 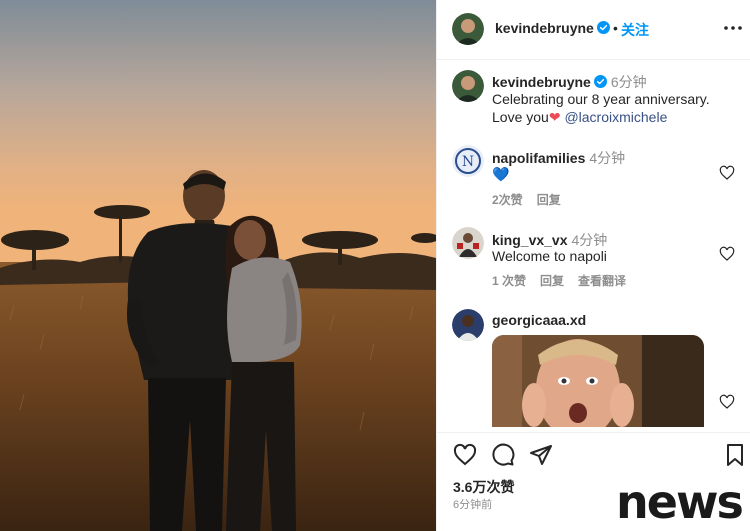 I want to click on author-username: kevindebruyne, so click(x=552, y=28).